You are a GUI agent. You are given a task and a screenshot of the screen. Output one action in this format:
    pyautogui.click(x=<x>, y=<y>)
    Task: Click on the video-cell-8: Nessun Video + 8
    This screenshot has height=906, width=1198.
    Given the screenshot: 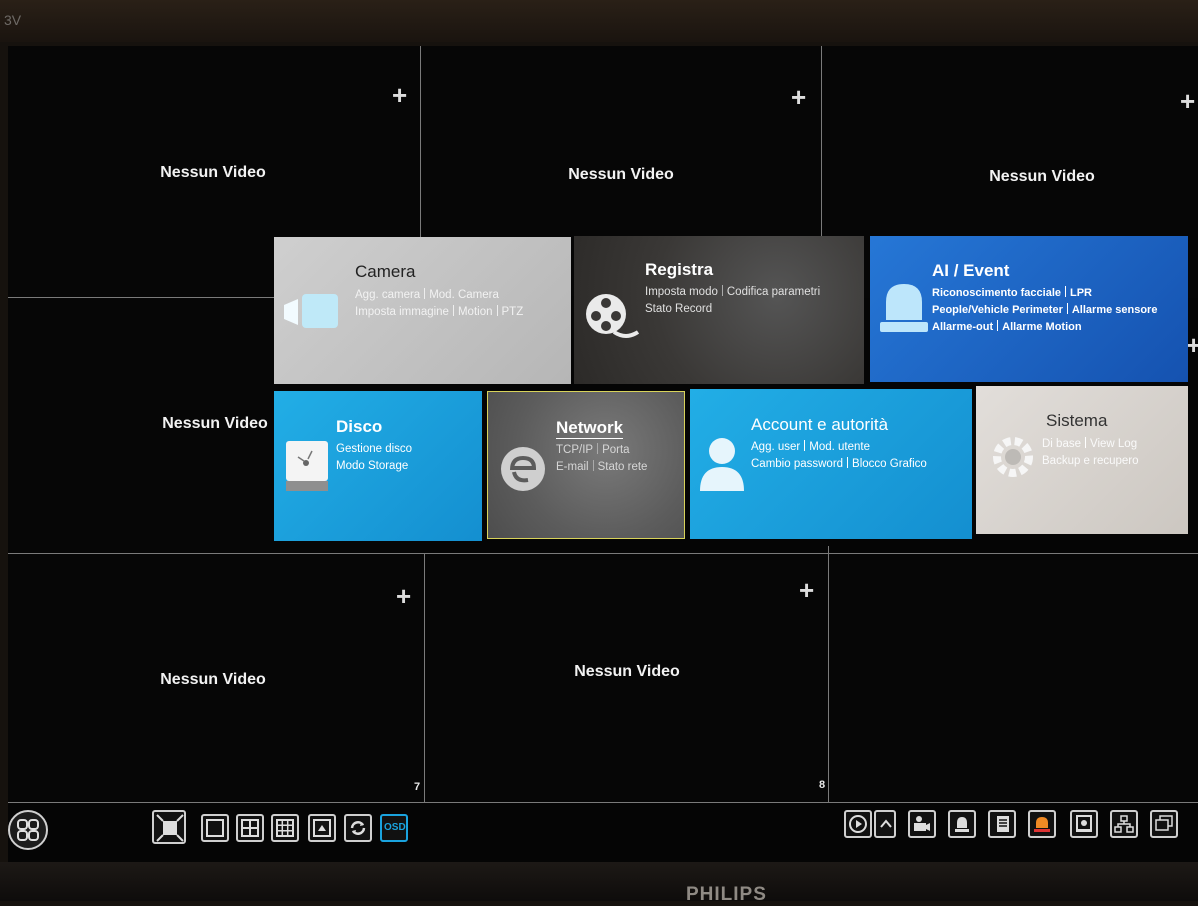 What is the action you would take?
    pyautogui.click(x=626, y=678)
    